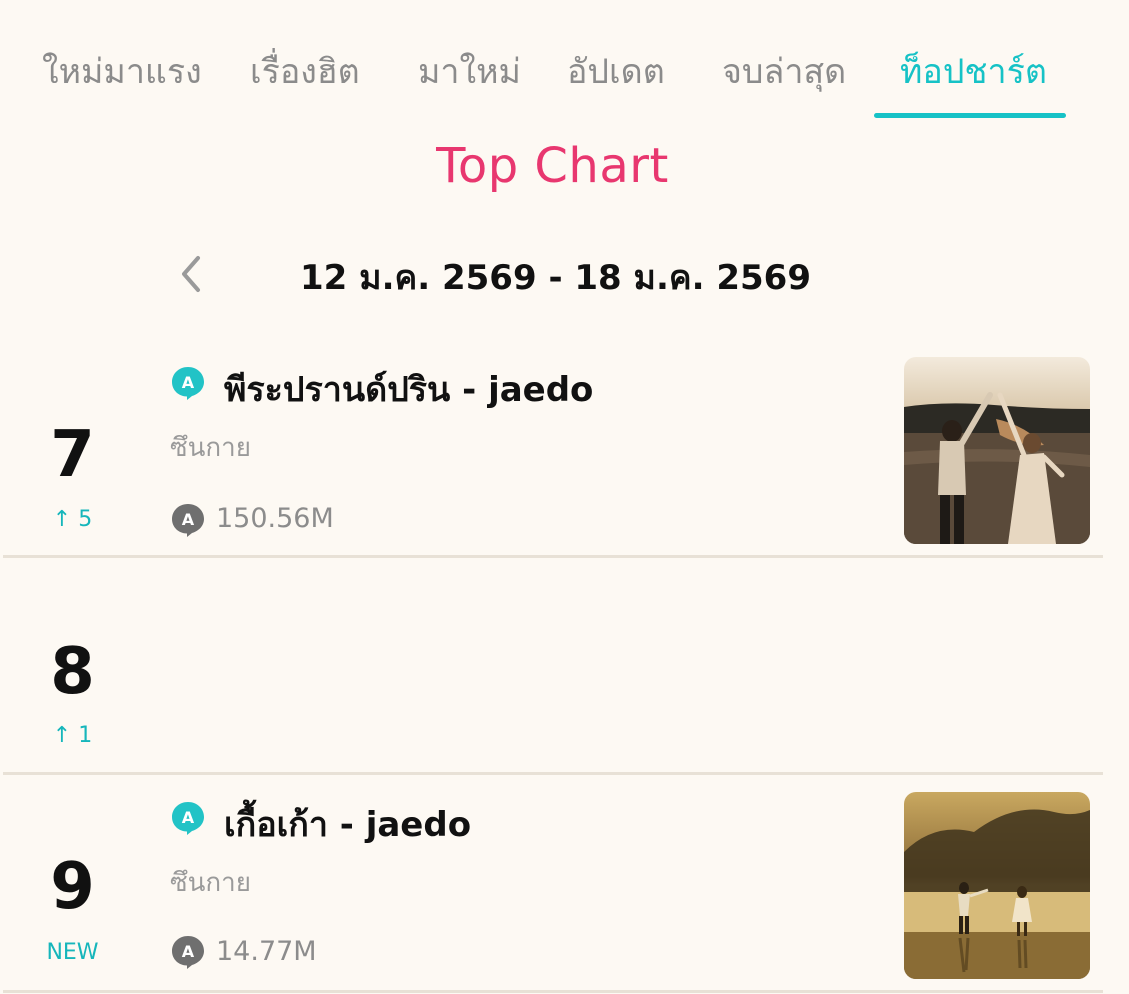 Image resolution: width=1129 pixels, height=994 pixels. What do you see at coordinates (973, 71) in the screenshot?
I see `tab-top-chart: ท็อปชาร์ต` at bounding box center [973, 71].